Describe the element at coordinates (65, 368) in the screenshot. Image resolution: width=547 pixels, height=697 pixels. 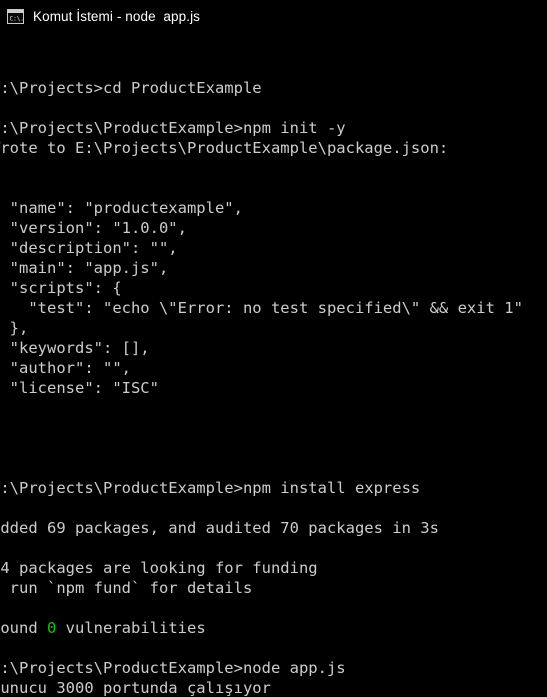
I see `terminal-line: "author": "",` at that location.